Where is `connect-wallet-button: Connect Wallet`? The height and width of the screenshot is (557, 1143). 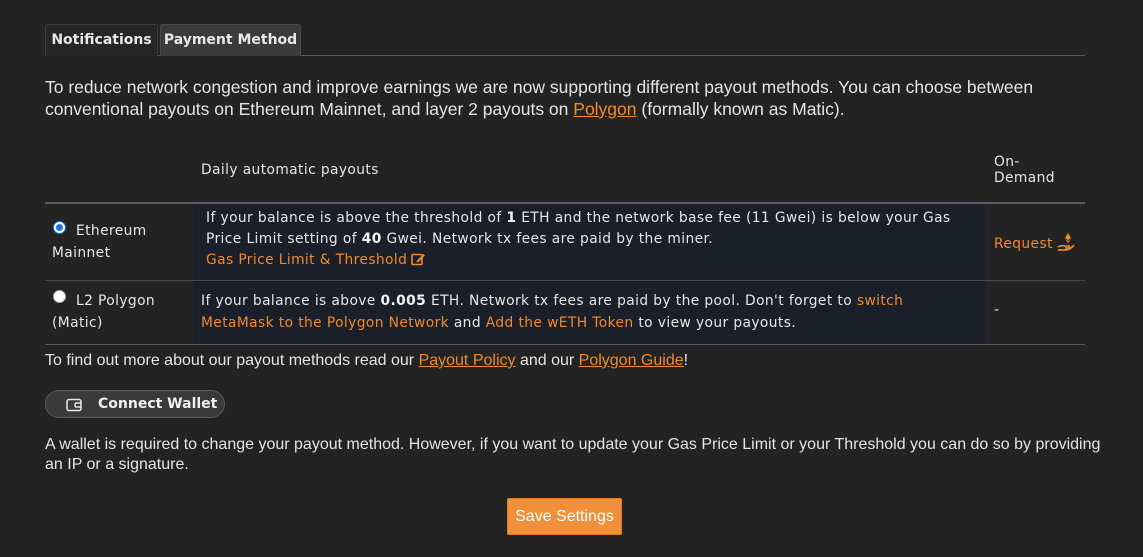
connect-wallet-button: Connect Wallet is located at coordinates (135, 404).